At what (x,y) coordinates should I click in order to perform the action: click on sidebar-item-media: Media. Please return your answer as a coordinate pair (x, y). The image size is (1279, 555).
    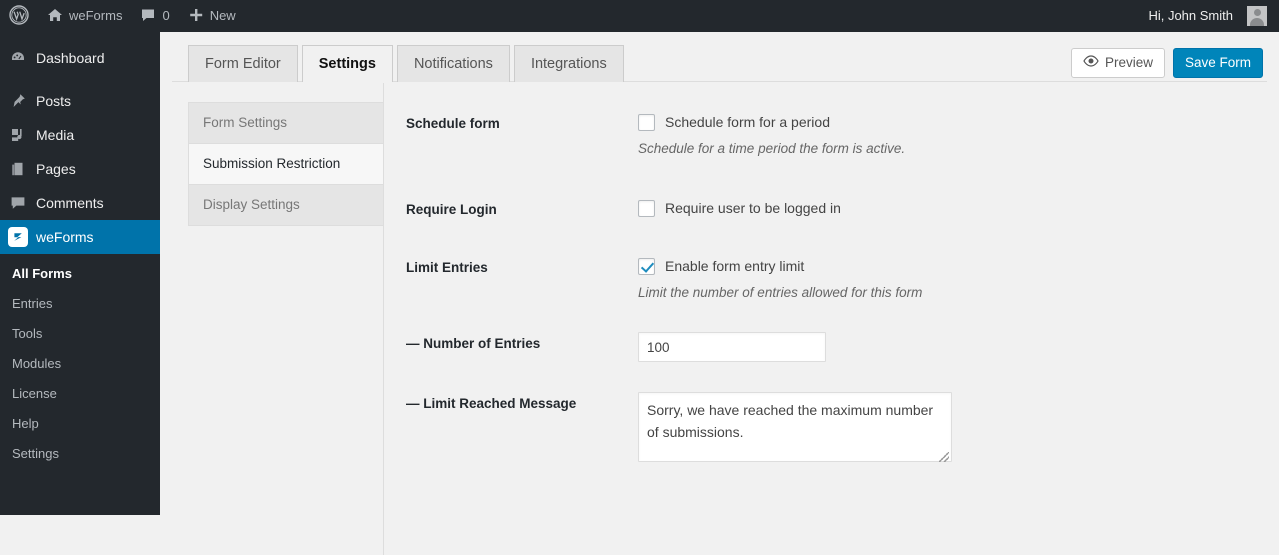
    Looking at the image, I should click on (80, 135).